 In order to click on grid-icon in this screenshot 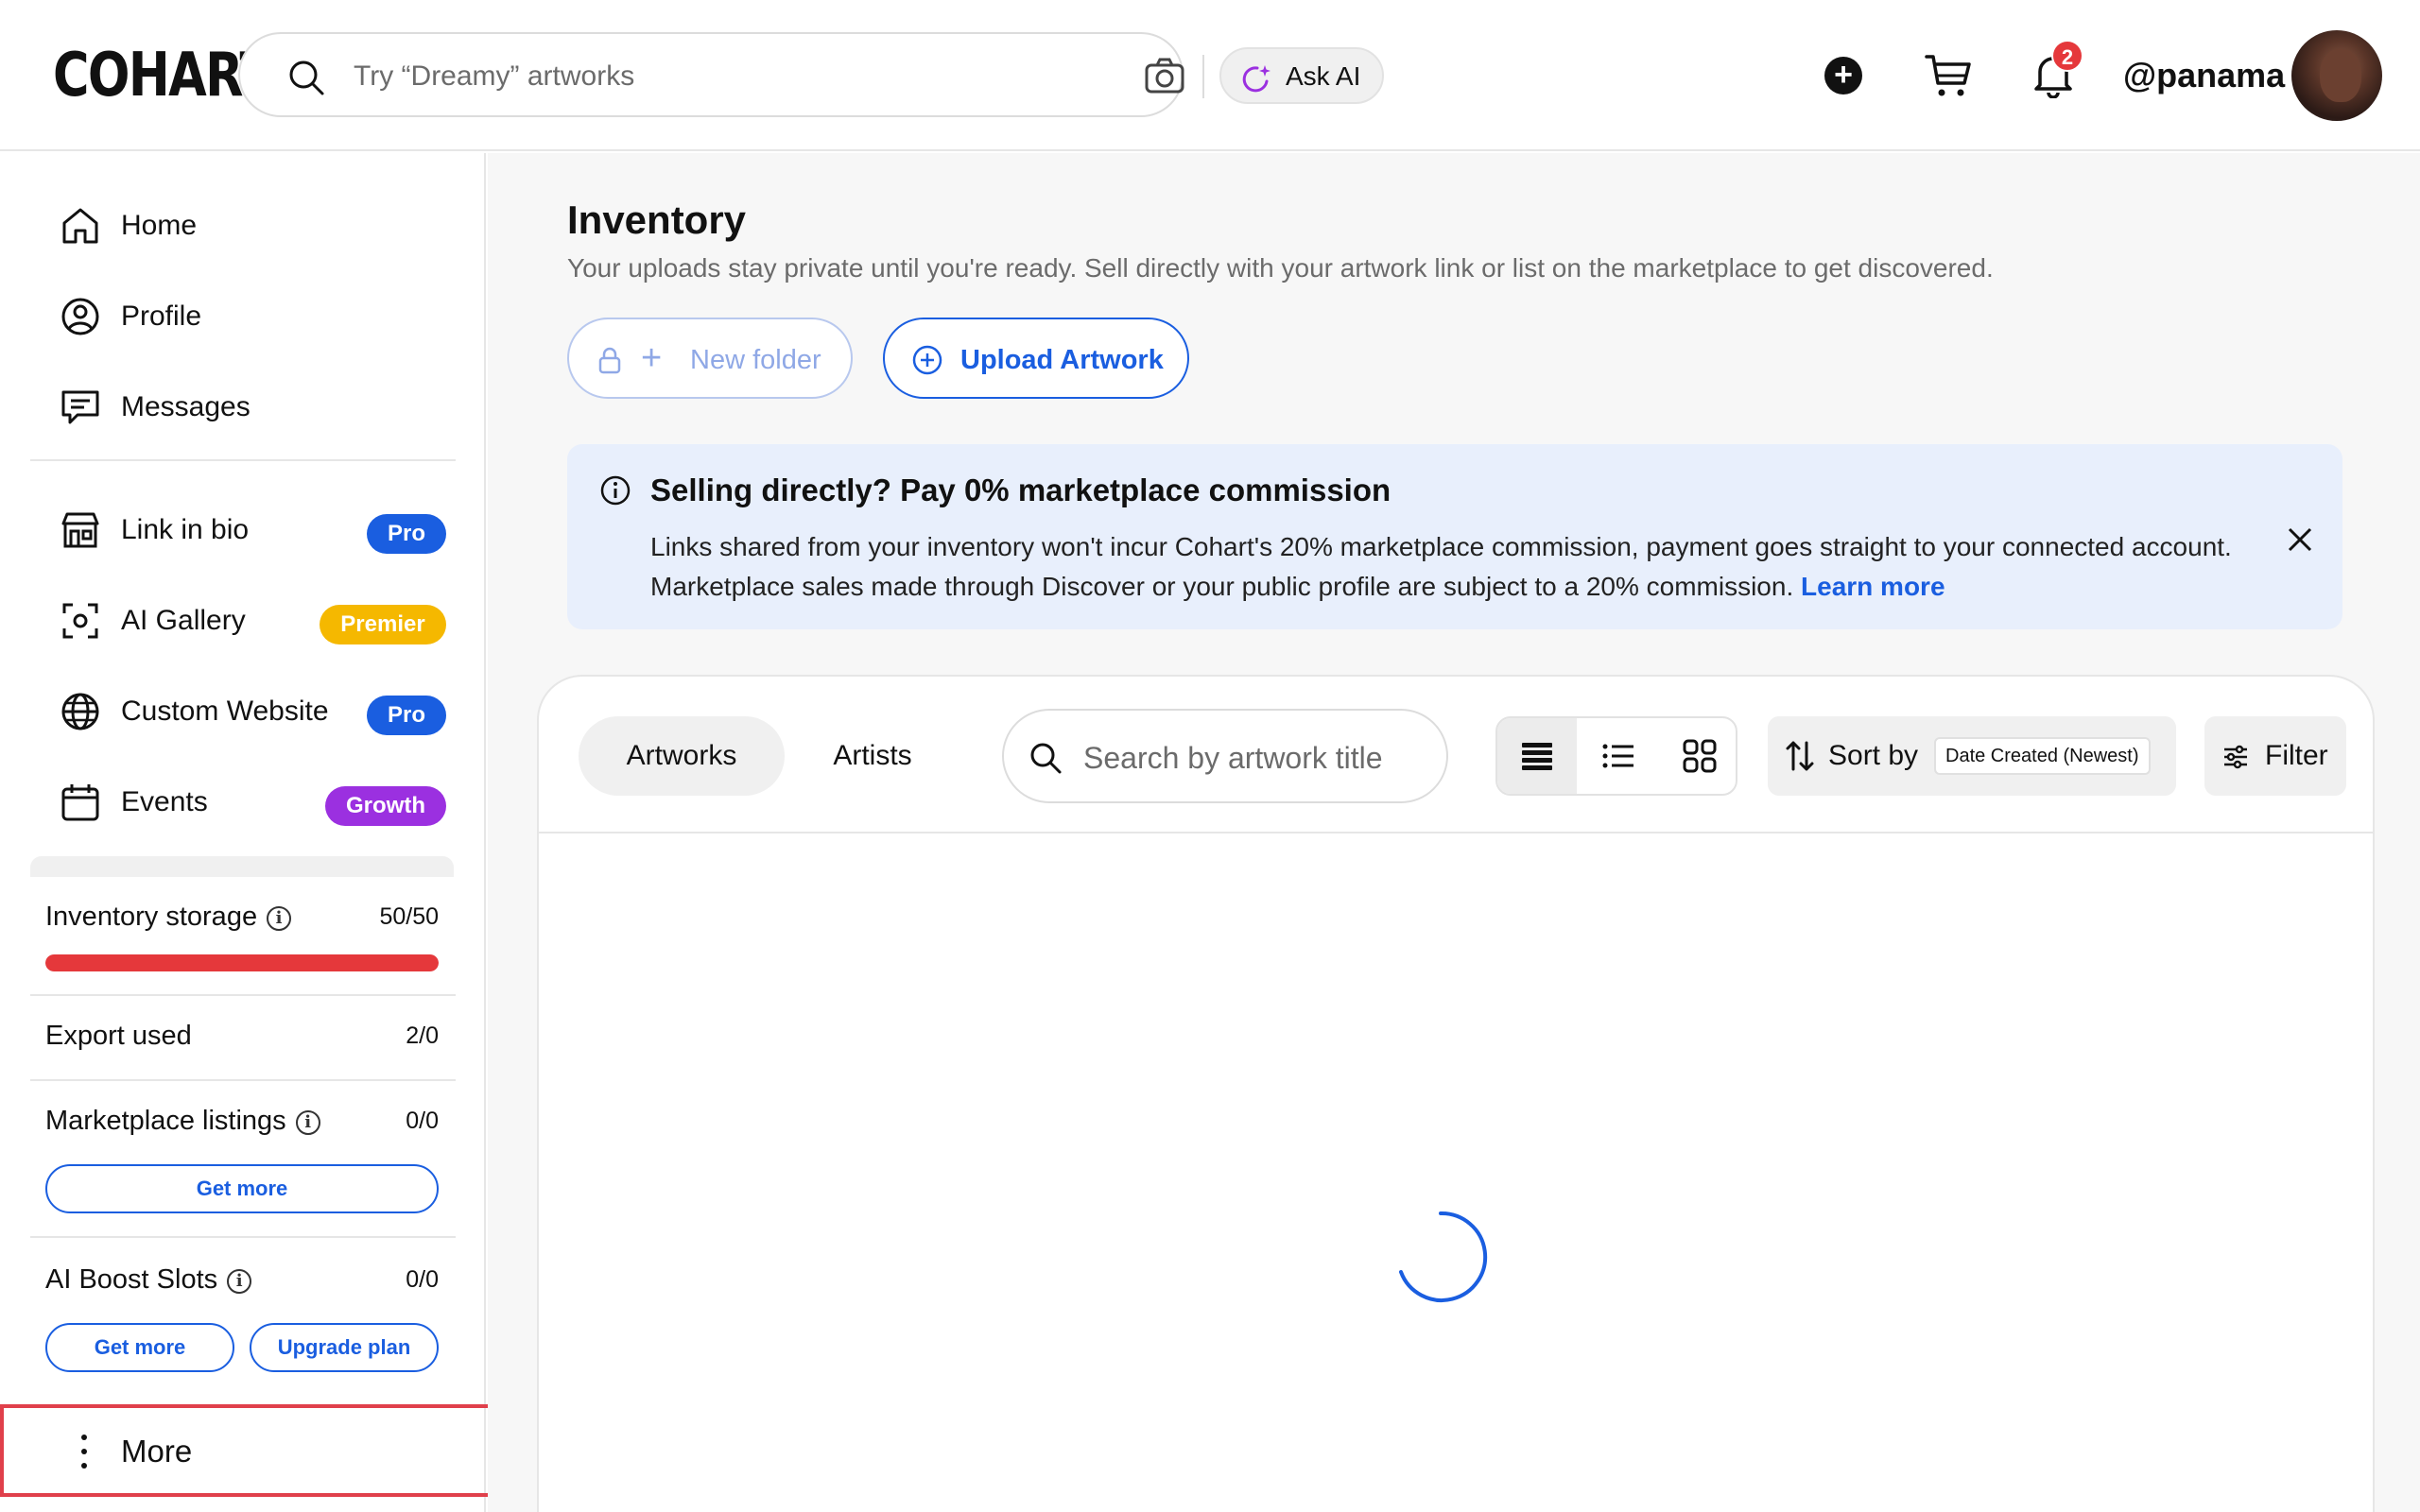, I will do `click(1700, 756)`.